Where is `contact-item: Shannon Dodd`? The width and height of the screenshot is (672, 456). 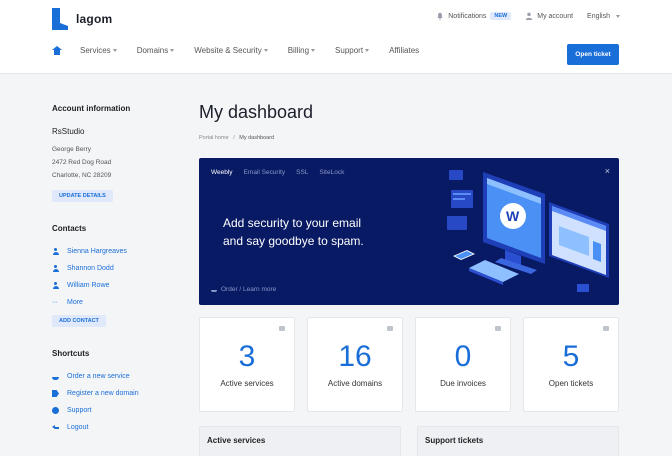 contact-item: Shannon Dodd is located at coordinates (112, 268).